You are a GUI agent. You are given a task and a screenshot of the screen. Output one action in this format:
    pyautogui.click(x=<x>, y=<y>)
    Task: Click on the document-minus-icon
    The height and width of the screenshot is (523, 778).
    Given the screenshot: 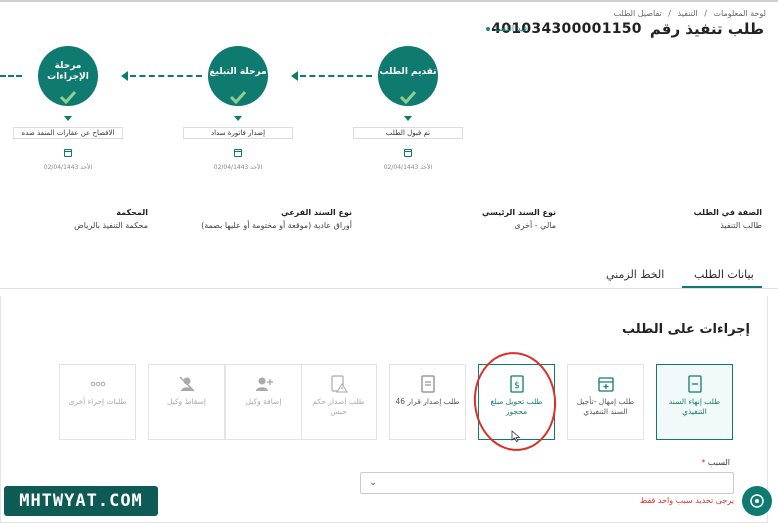 What is the action you would take?
    pyautogui.click(x=694, y=384)
    